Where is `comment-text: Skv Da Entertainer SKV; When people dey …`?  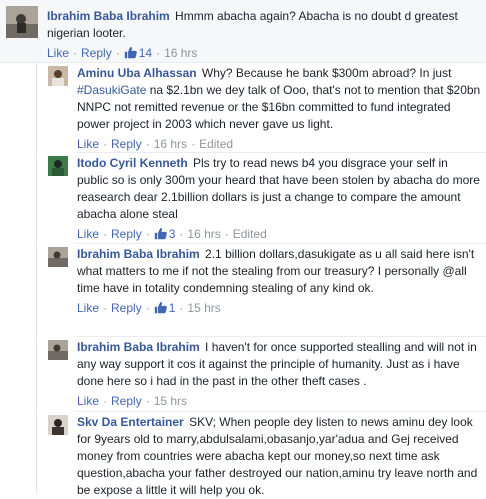 comment-text: Skv Da Entertainer SKV; When people dey … is located at coordinates (277, 456).